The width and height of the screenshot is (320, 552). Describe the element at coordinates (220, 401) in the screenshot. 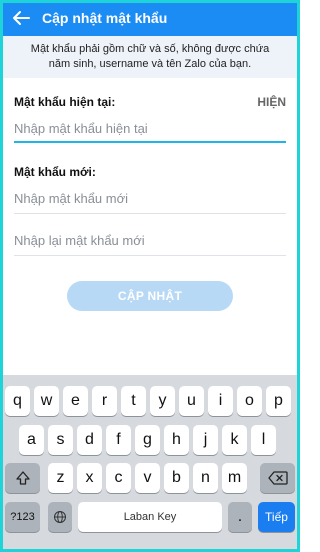

I see `key-i: i` at that location.